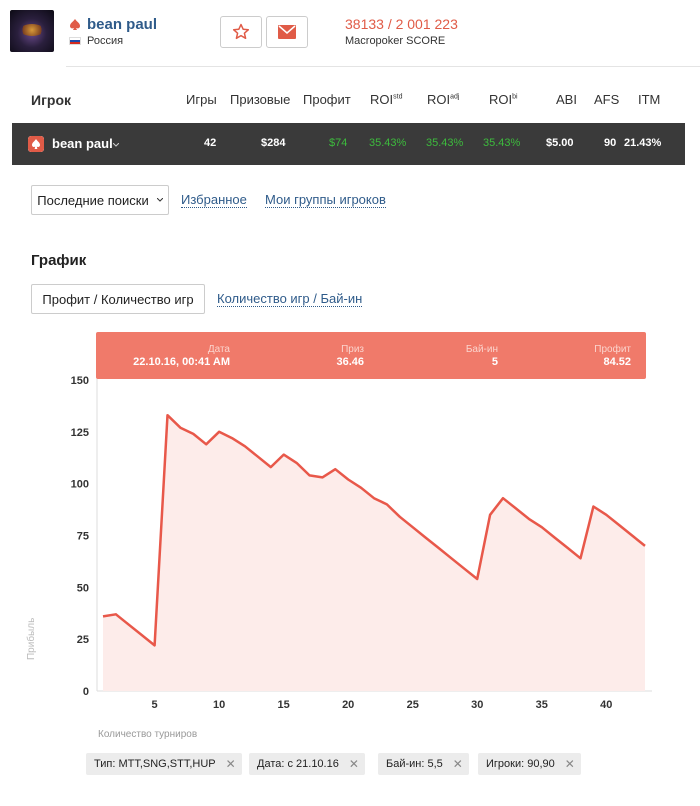 Image resolution: width=700 pixels, height=806 pixels. What do you see at coordinates (649, 99) in the screenshot?
I see `column-header-itm: ITM` at bounding box center [649, 99].